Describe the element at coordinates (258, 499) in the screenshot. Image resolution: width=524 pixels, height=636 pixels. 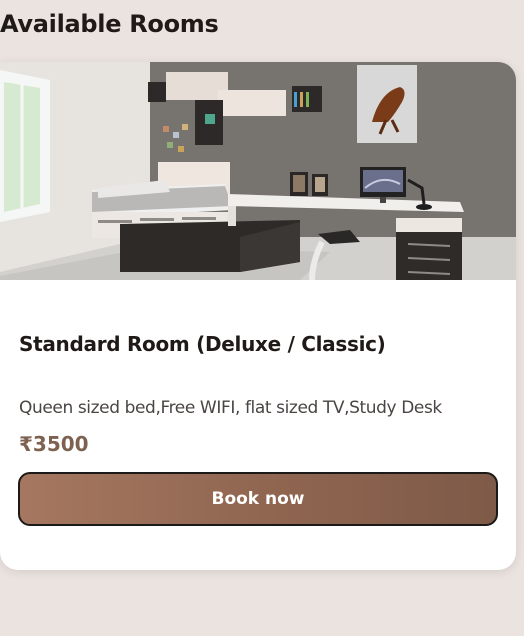
I see `book-now-button: Book now` at that location.